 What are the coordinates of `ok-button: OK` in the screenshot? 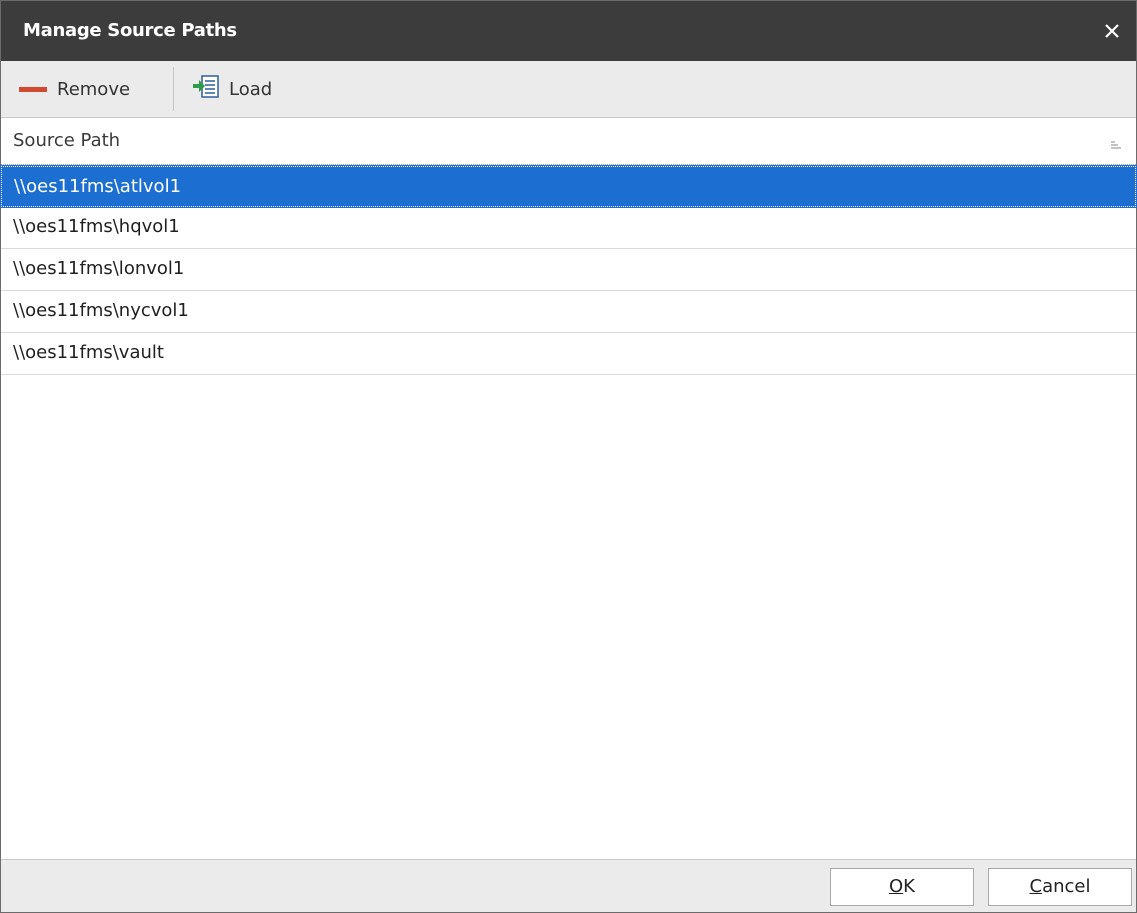 It's located at (902, 887).